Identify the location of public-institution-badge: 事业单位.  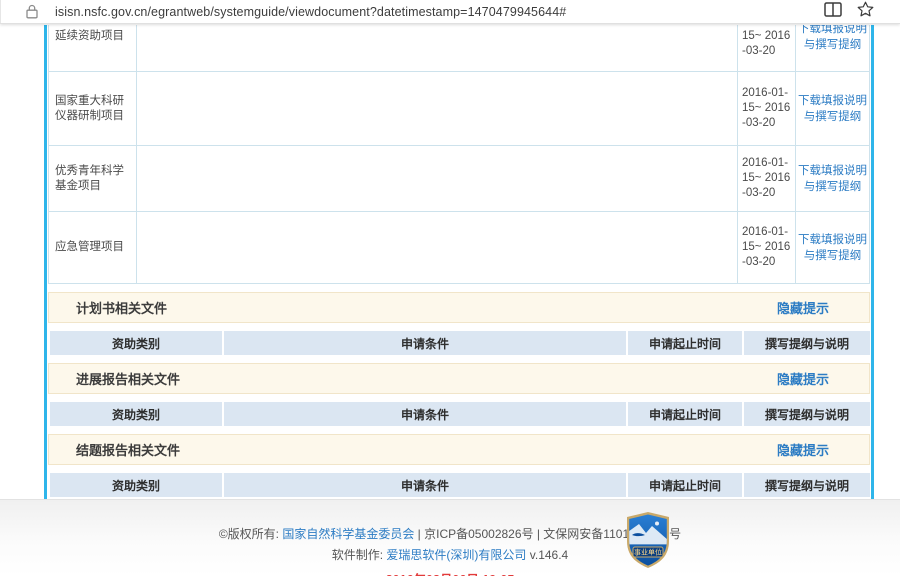
(648, 542).